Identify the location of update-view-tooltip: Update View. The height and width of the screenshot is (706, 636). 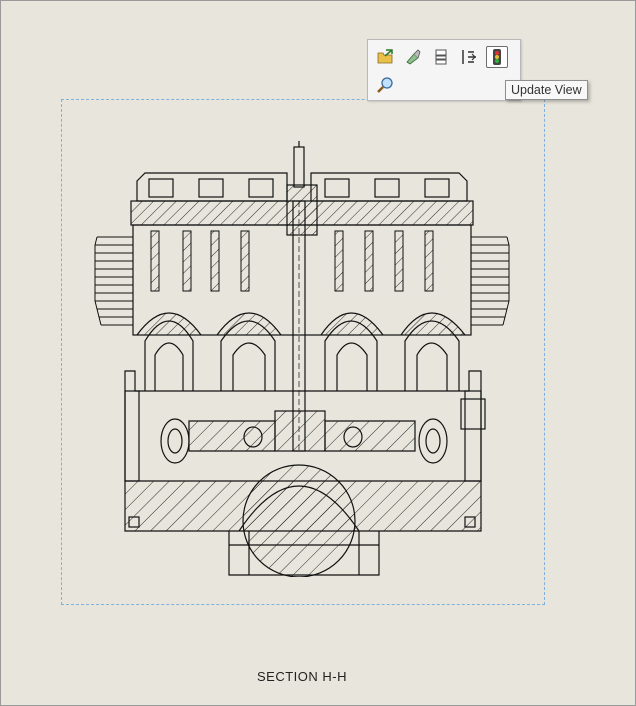
(546, 90).